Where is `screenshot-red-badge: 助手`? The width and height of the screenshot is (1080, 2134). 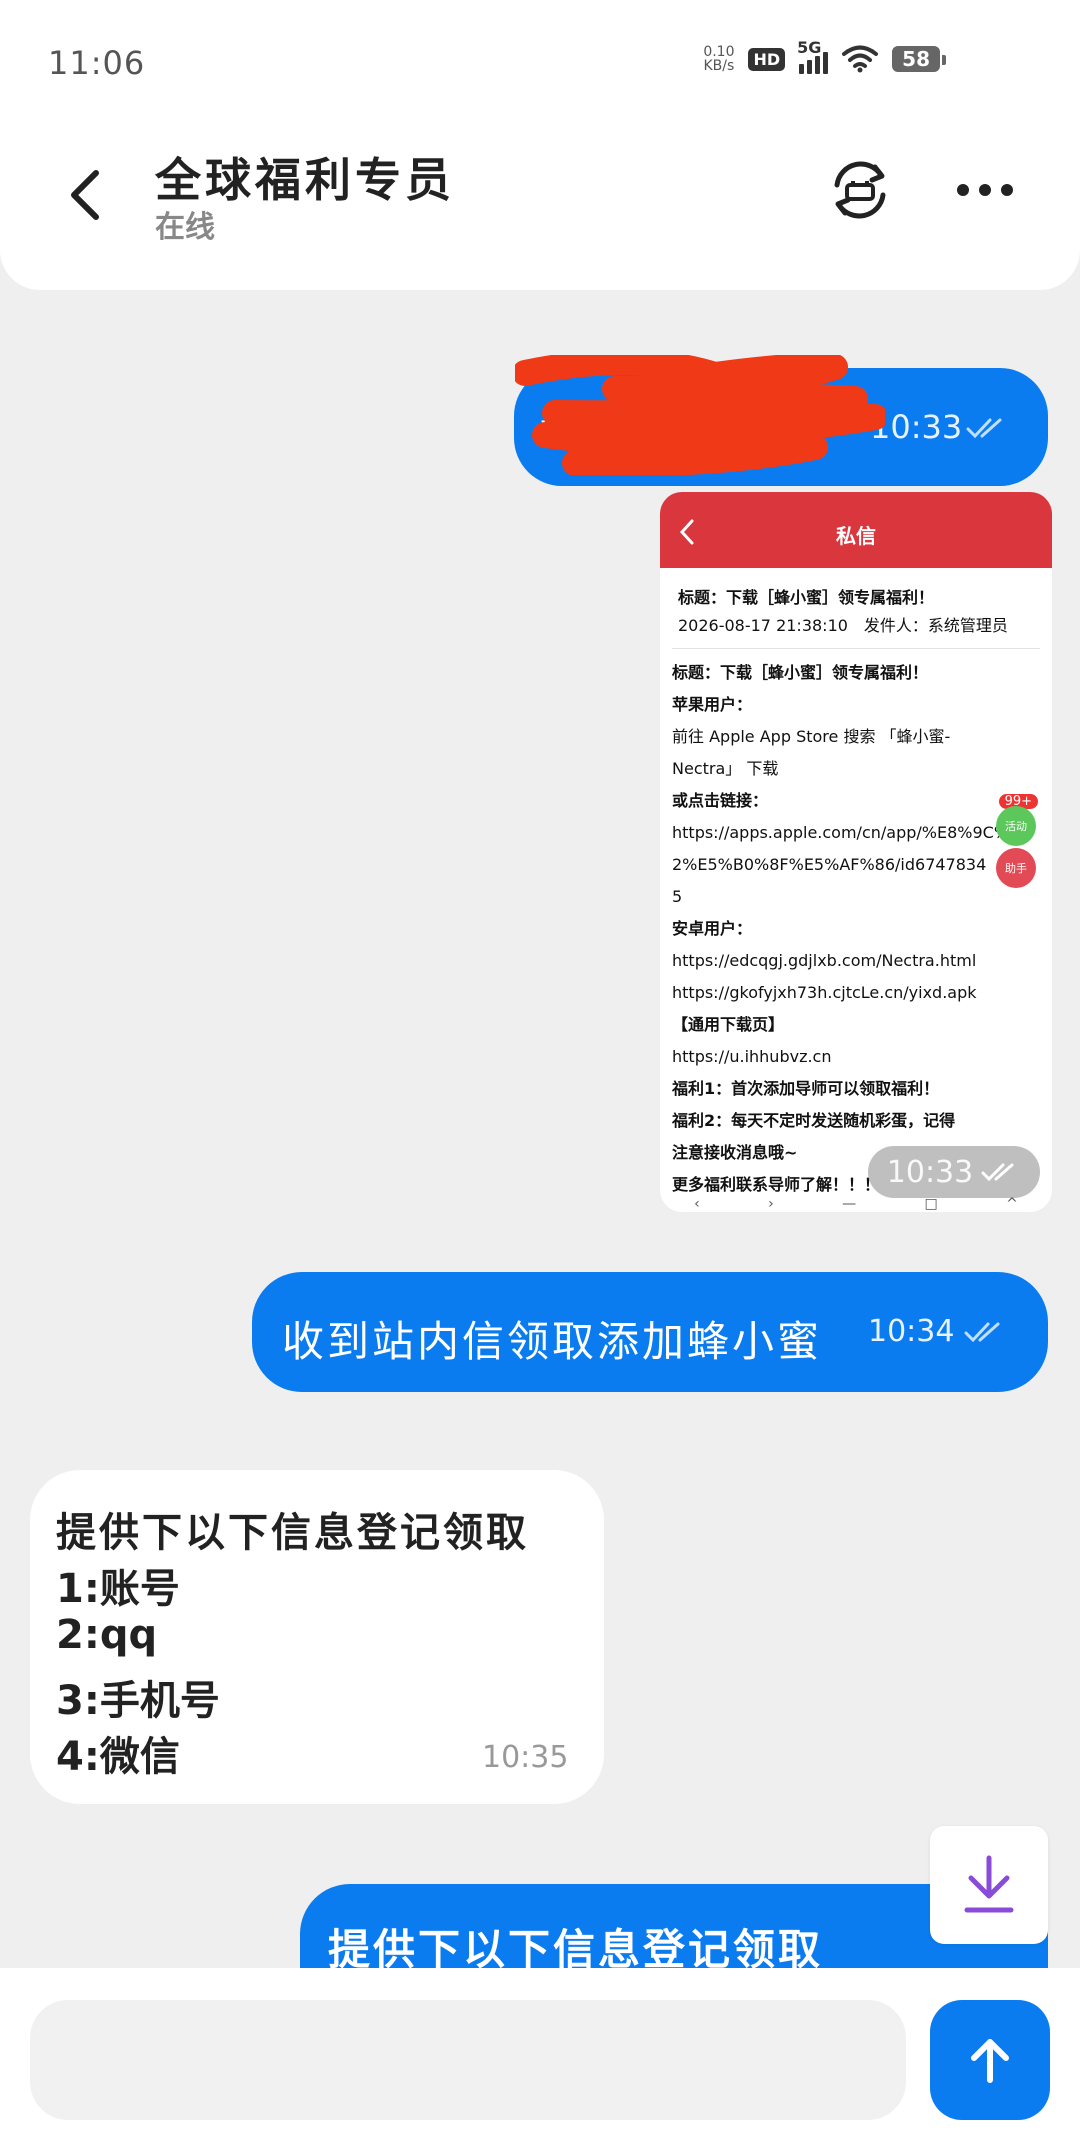
screenshot-red-badge: 助手 is located at coordinates (1016, 868).